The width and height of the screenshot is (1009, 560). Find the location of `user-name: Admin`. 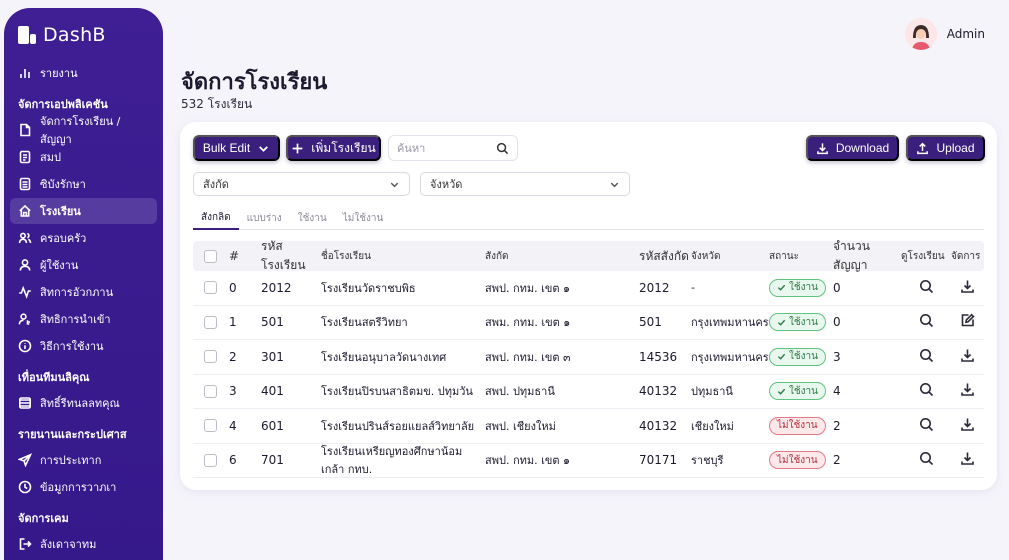

user-name: Admin is located at coordinates (965, 34).